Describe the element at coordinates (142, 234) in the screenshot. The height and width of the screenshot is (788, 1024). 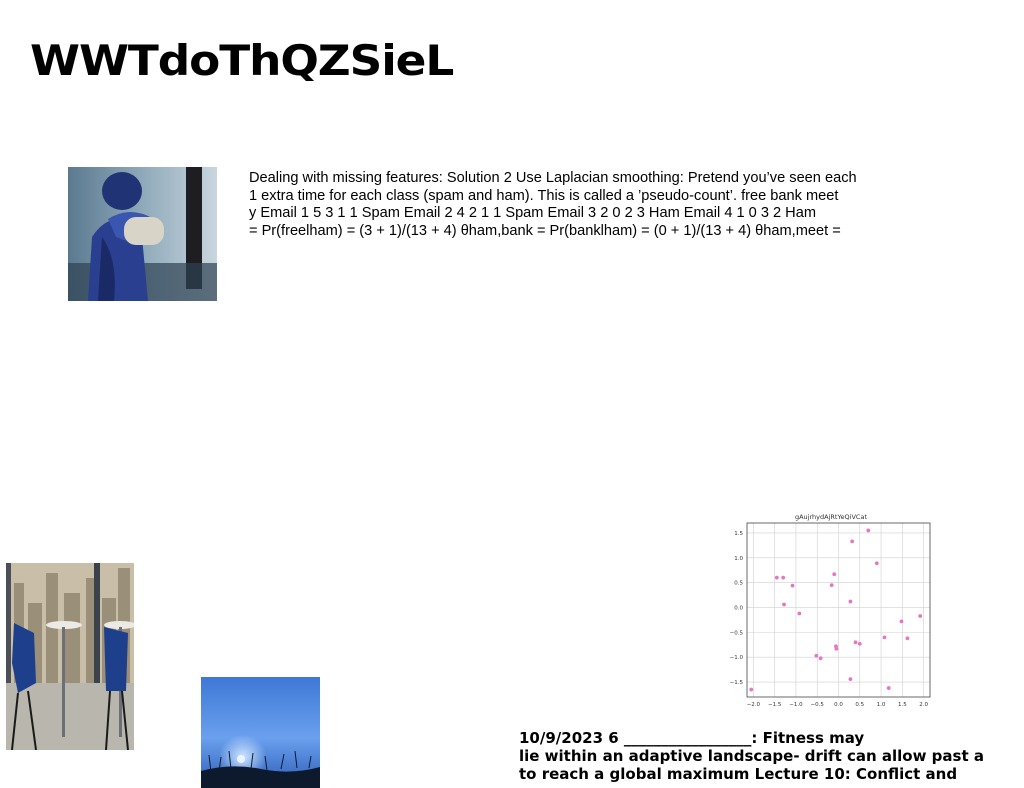
I see `boxer-photo` at that location.